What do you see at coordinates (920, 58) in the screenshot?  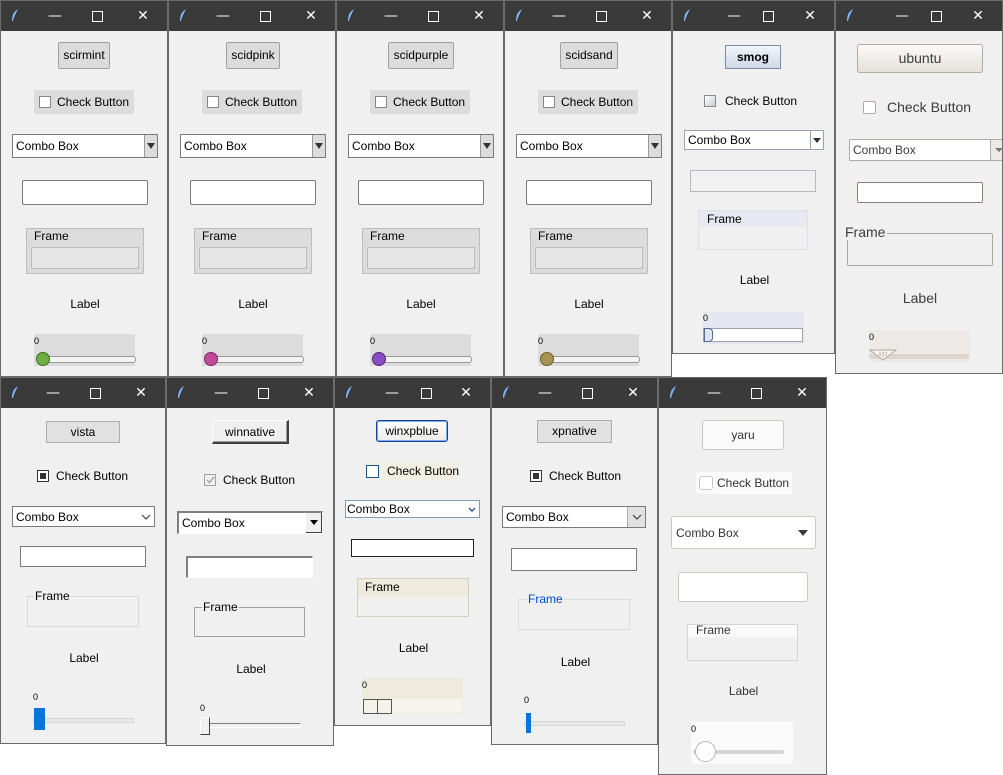 I see `theme-button-ubuntu: ubuntu` at bounding box center [920, 58].